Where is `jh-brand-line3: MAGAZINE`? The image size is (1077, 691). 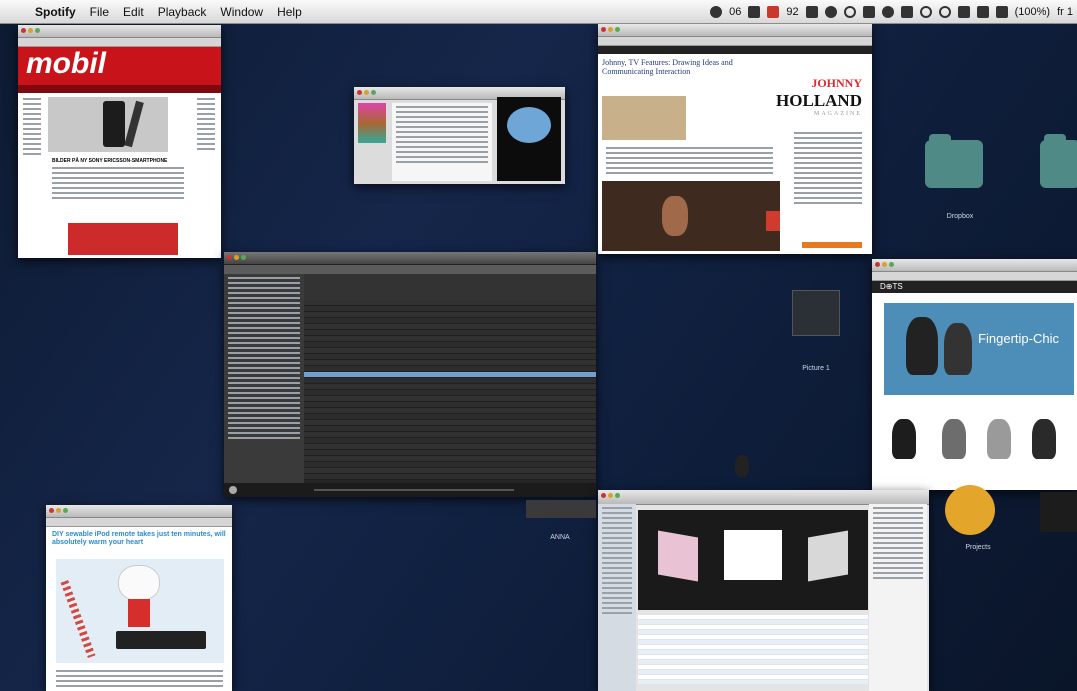
jh-brand-line3: MAGAZINE is located at coordinates (838, 114).